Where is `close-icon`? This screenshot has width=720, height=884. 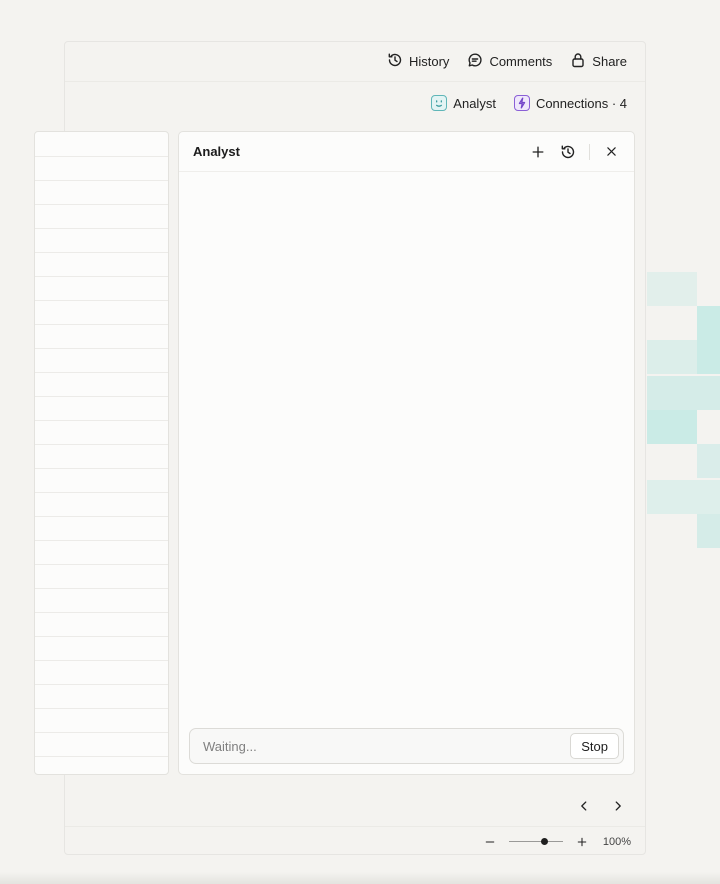 close-icon is located at coordinates (611, 152).